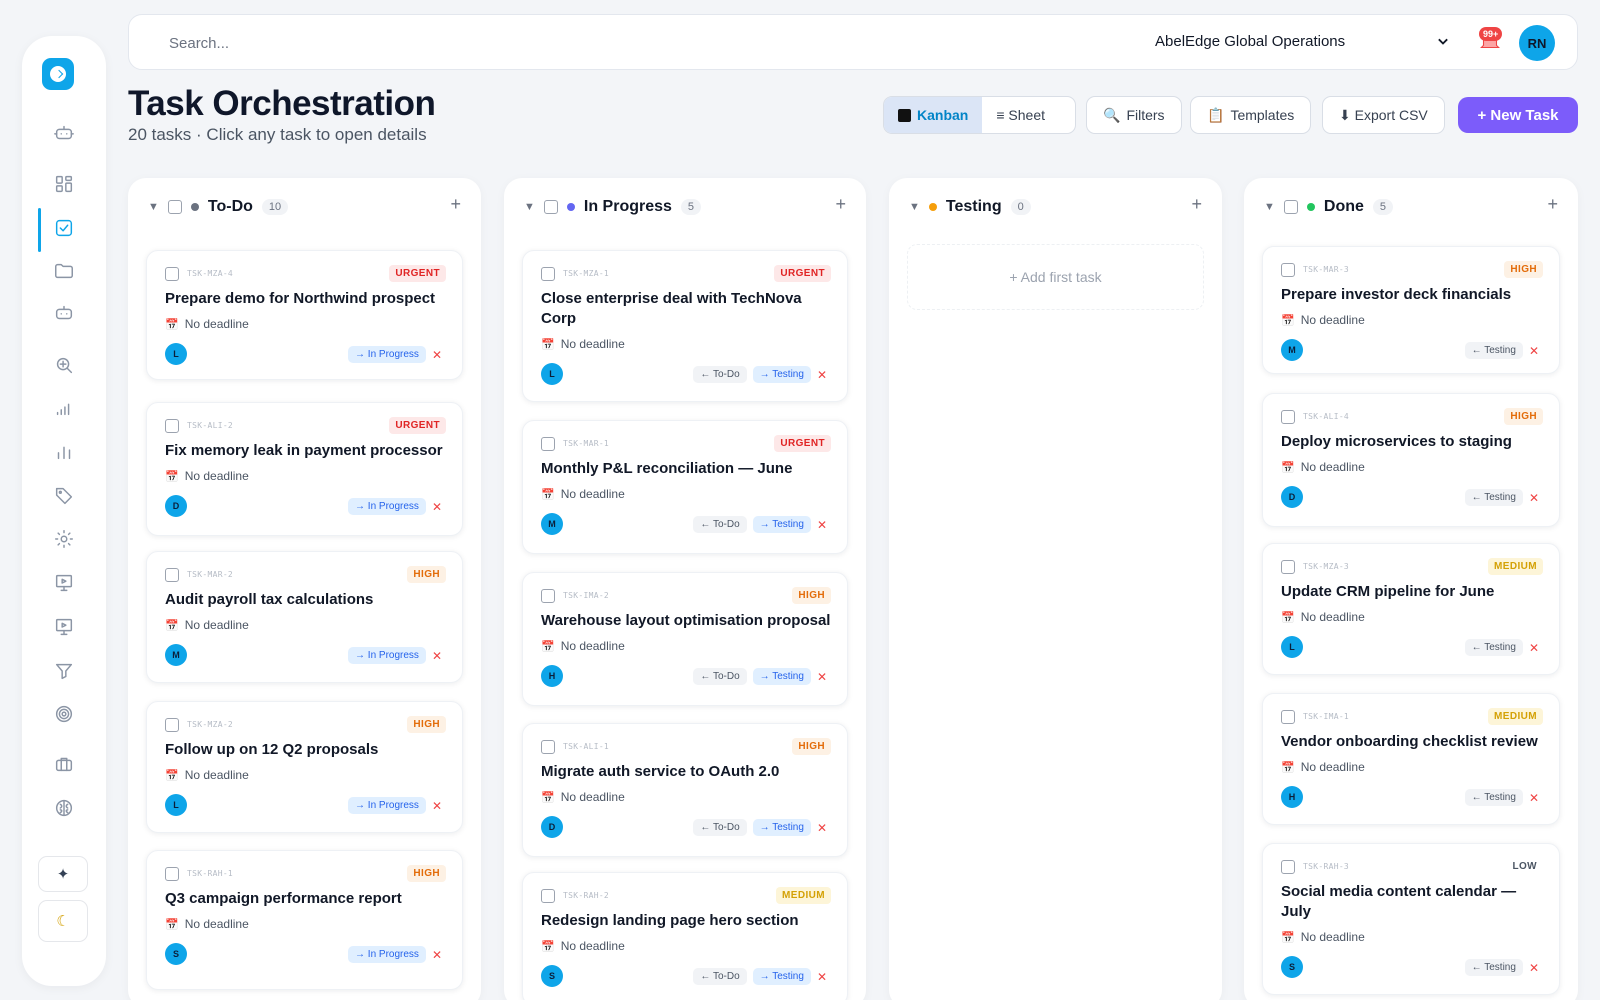  What do you see at coordinates (64, 764) in the screenshot?
I see `sidebar-item-portfolio` at bounding box center [64, 764].